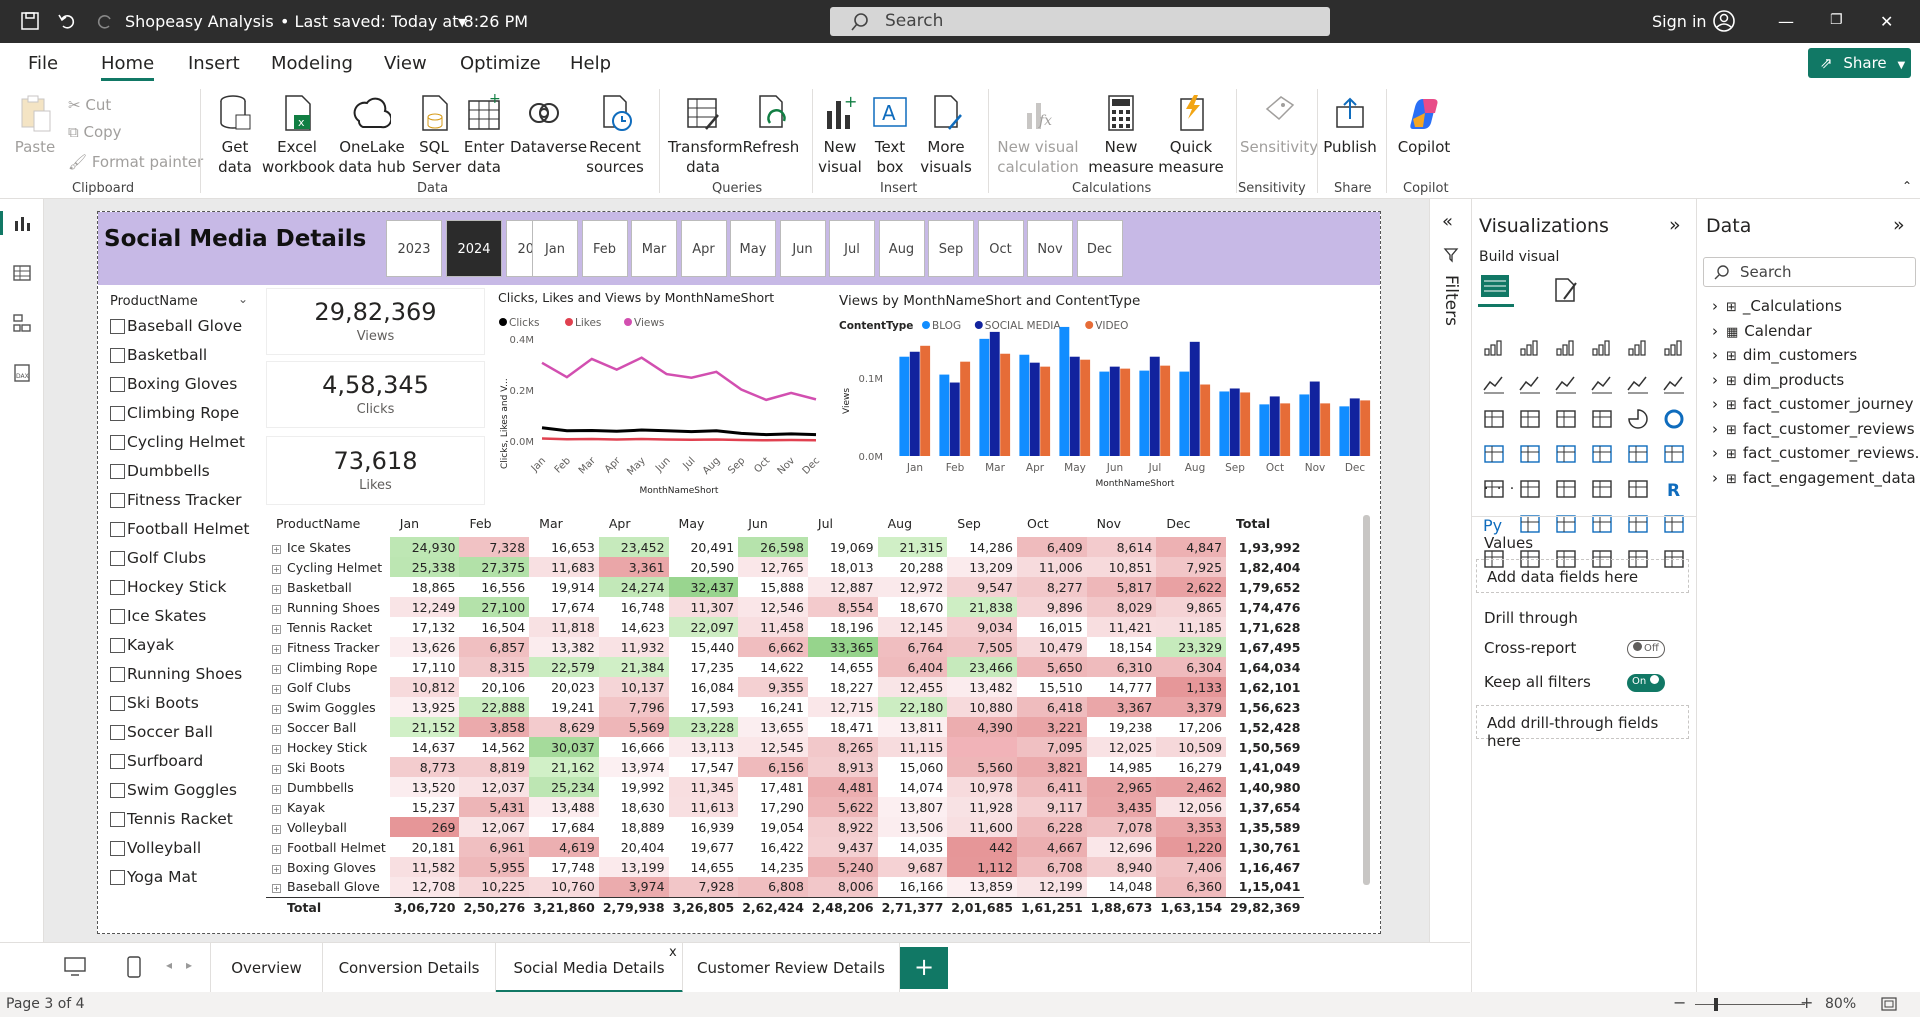 This screenshot has width=1920, height=1017. I want to click on menu-file: File, so click(43, 63).